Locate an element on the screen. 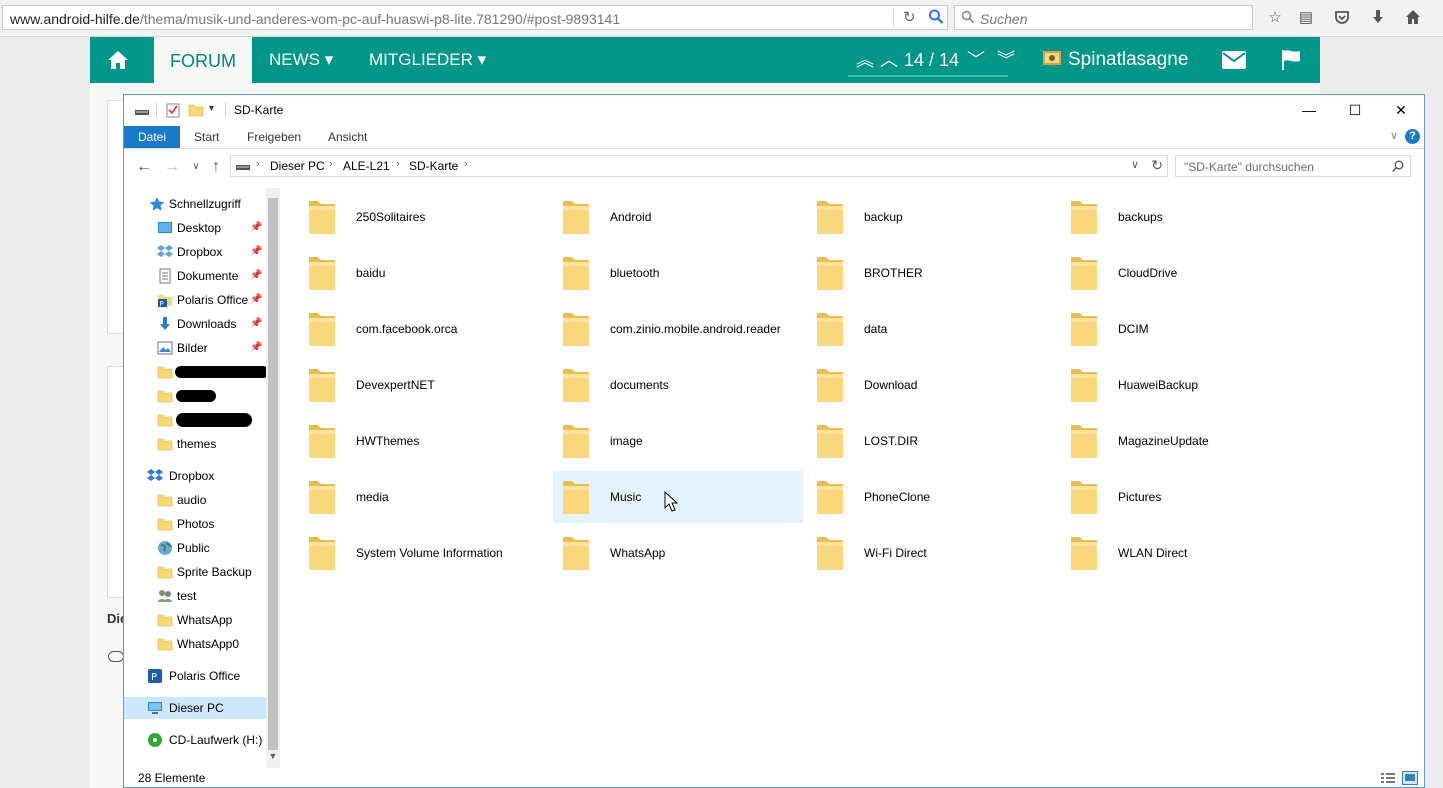  last-page-icon: ︾ is located at coordinates (1006, 60).